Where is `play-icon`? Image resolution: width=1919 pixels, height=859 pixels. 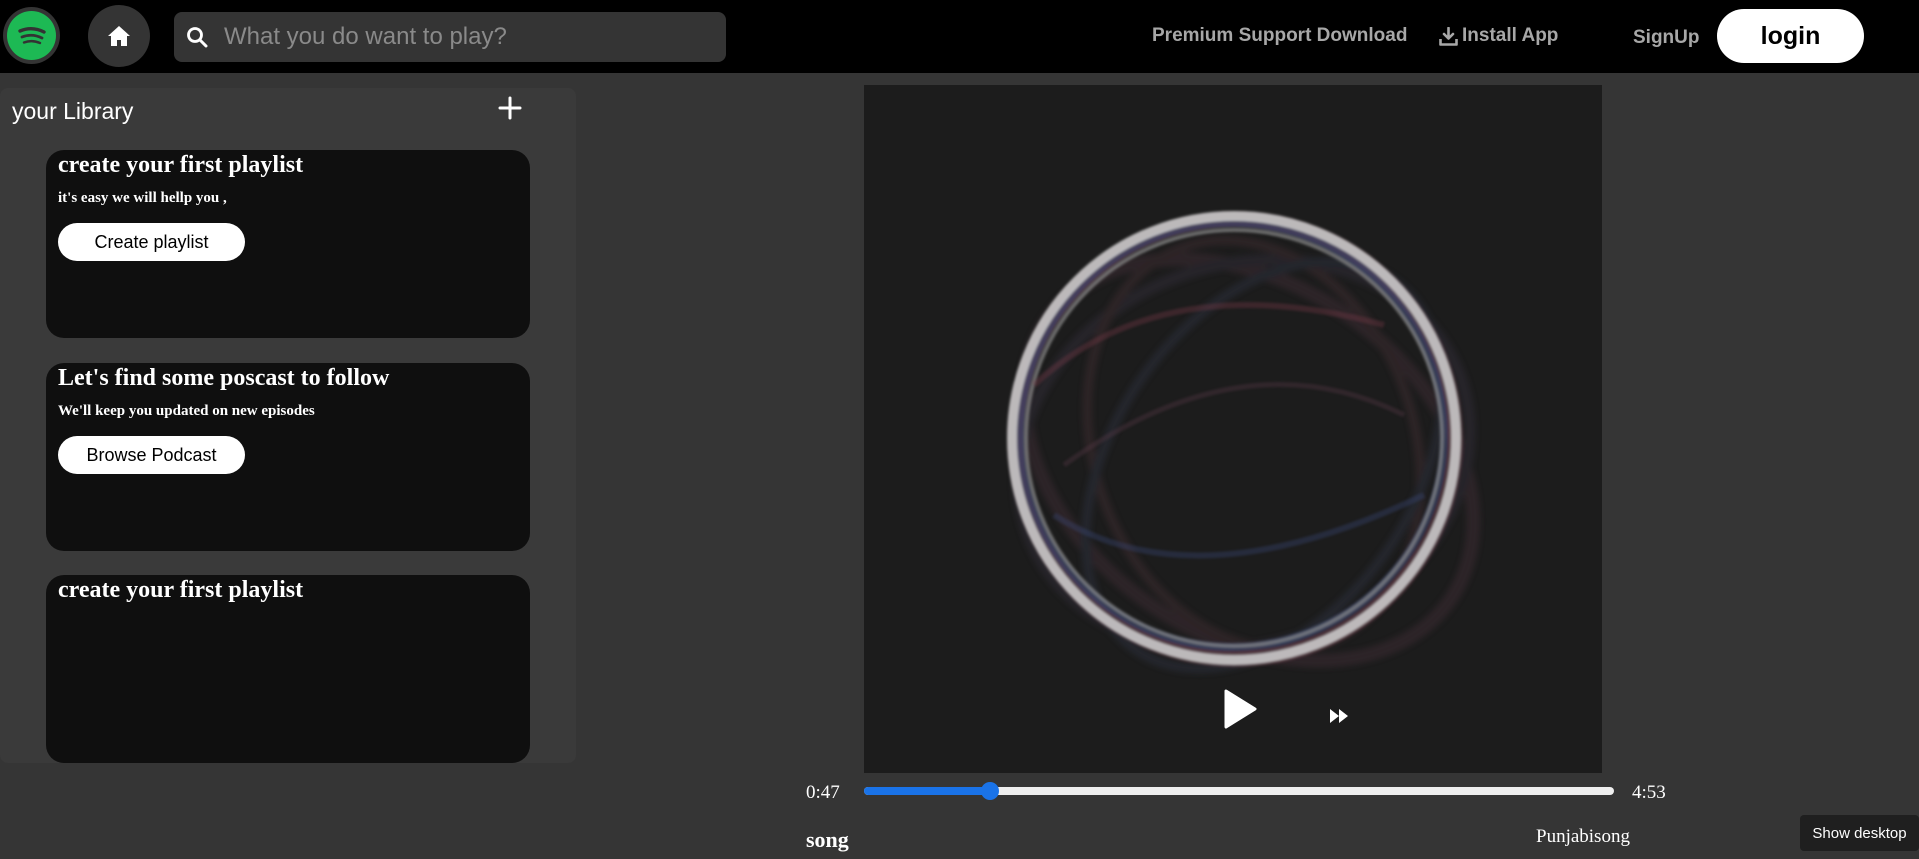 play-icon is located at coordinates (1240, 709).